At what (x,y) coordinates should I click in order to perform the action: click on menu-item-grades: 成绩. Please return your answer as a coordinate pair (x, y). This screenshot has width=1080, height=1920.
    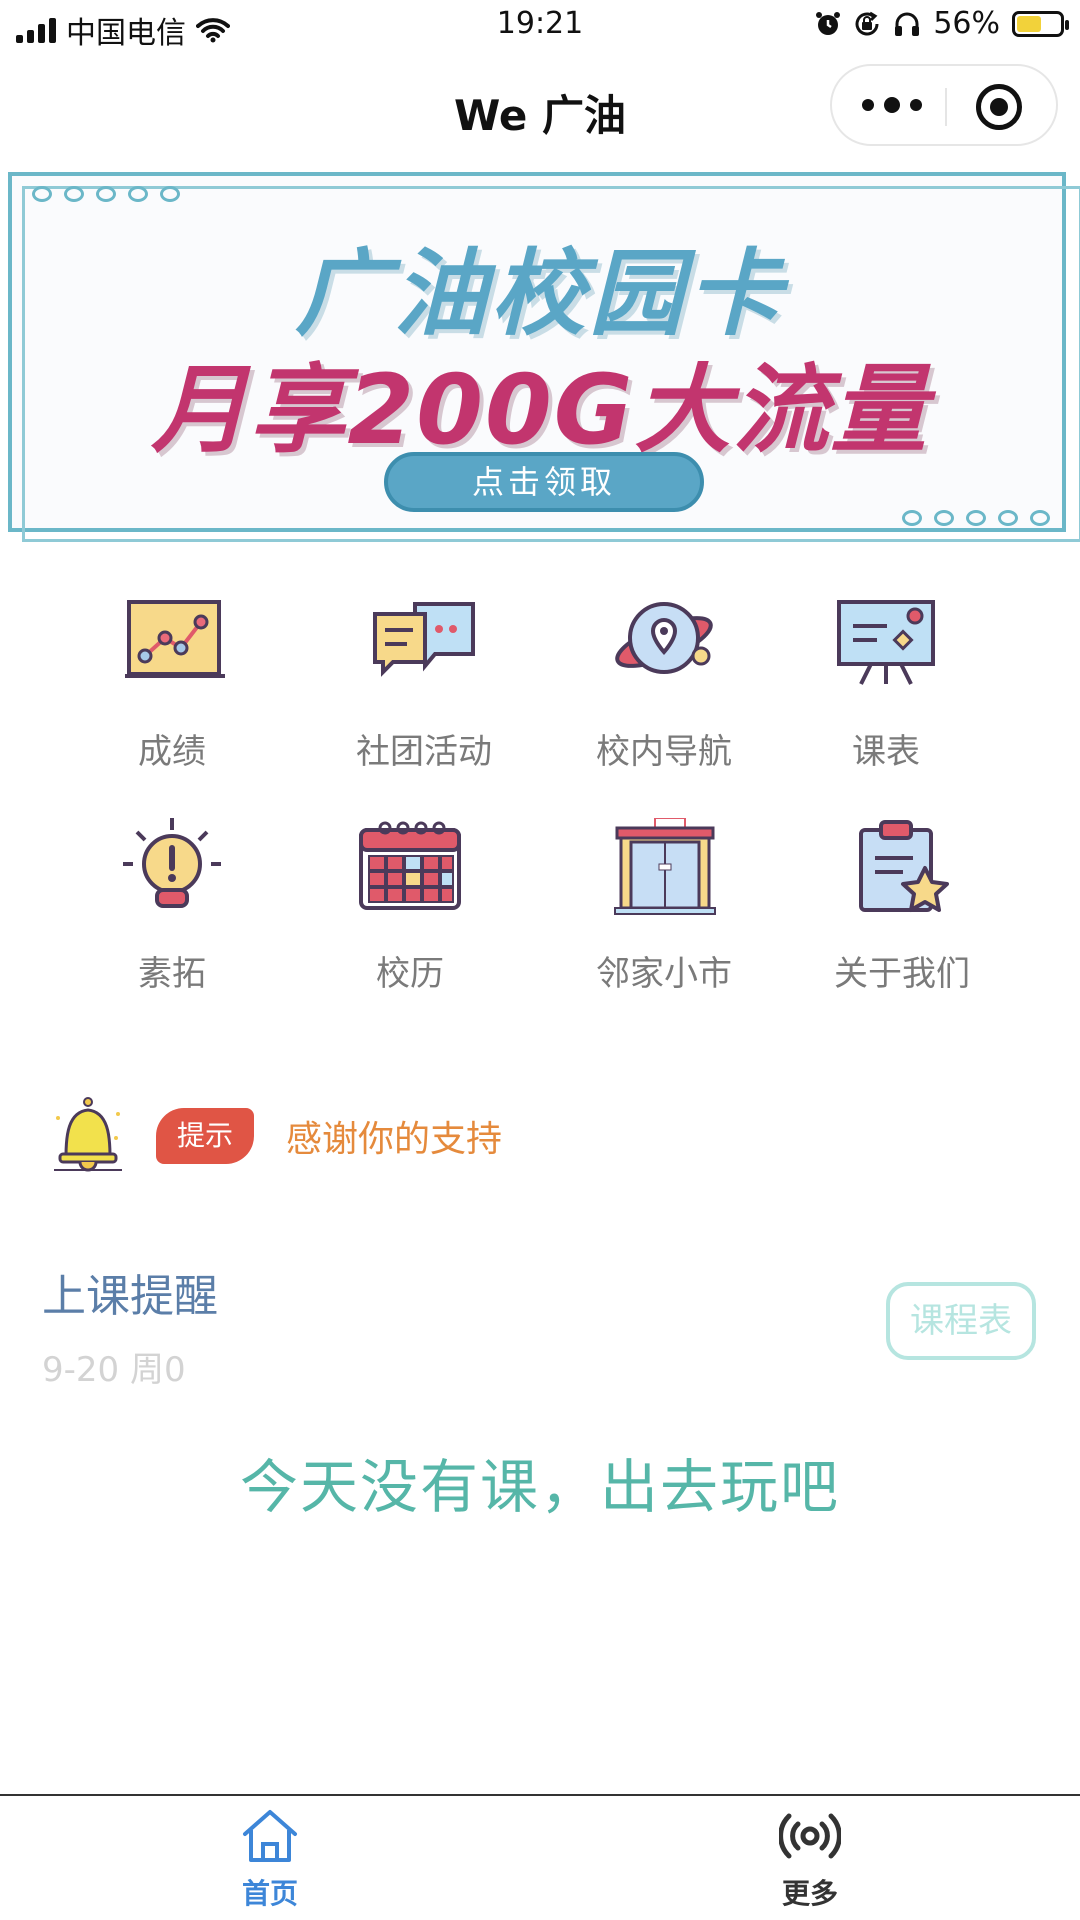
    Looking at the image, I should click on (172, 684).